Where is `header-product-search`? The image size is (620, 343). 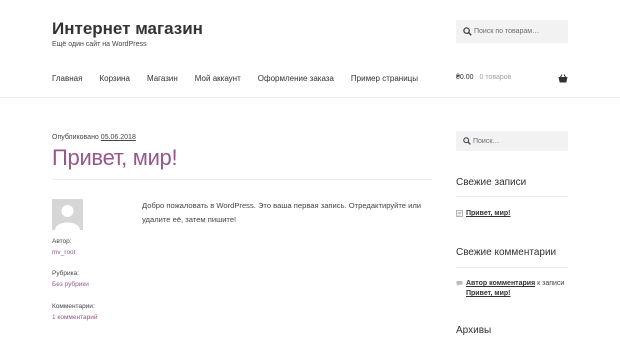
header-product-search is located at coordinates (512, 31).